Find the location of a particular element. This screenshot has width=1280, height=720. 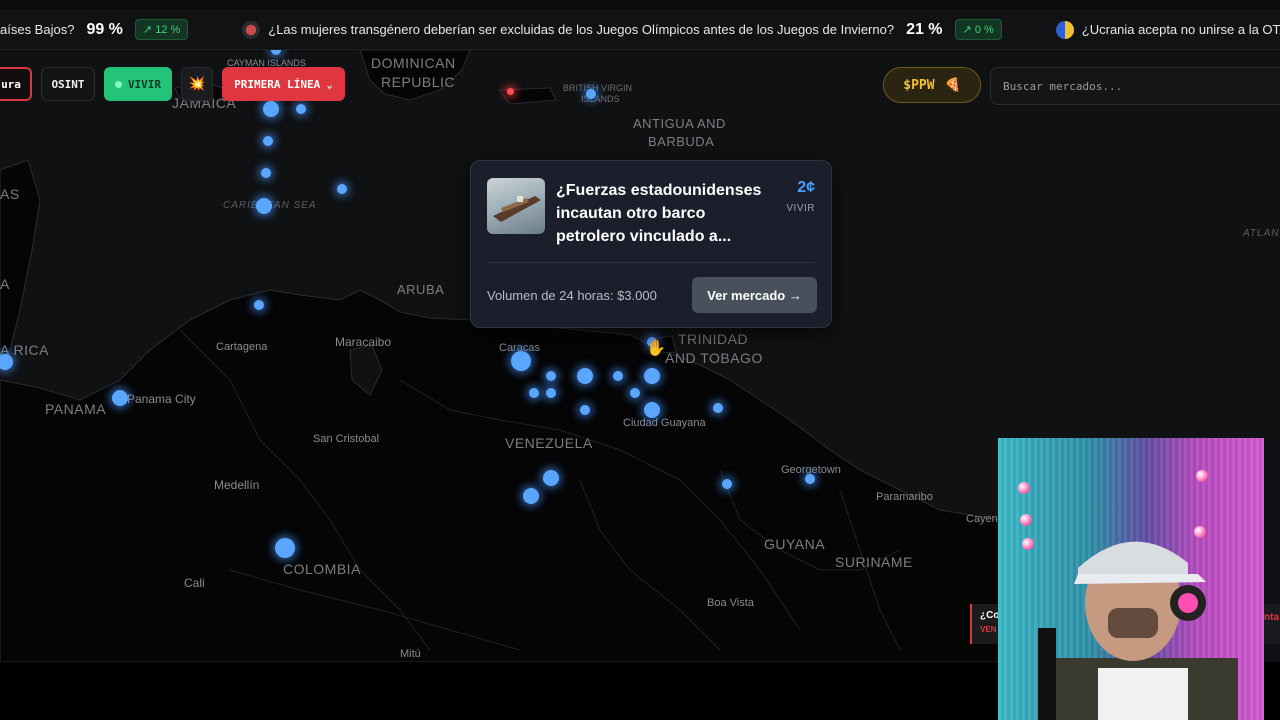

notification-text: ¿Co is located at coordinates (989, 615).